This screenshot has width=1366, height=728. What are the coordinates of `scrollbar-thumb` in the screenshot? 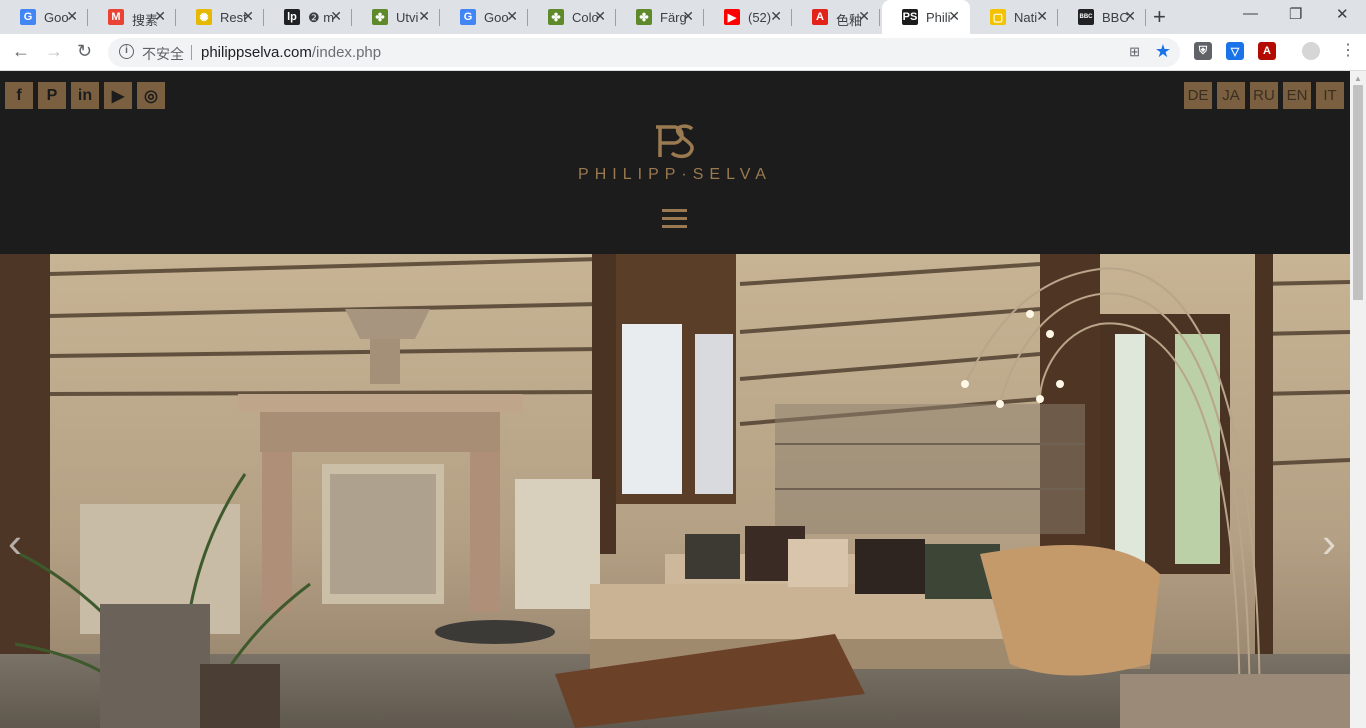 It's located at (1358, 192).